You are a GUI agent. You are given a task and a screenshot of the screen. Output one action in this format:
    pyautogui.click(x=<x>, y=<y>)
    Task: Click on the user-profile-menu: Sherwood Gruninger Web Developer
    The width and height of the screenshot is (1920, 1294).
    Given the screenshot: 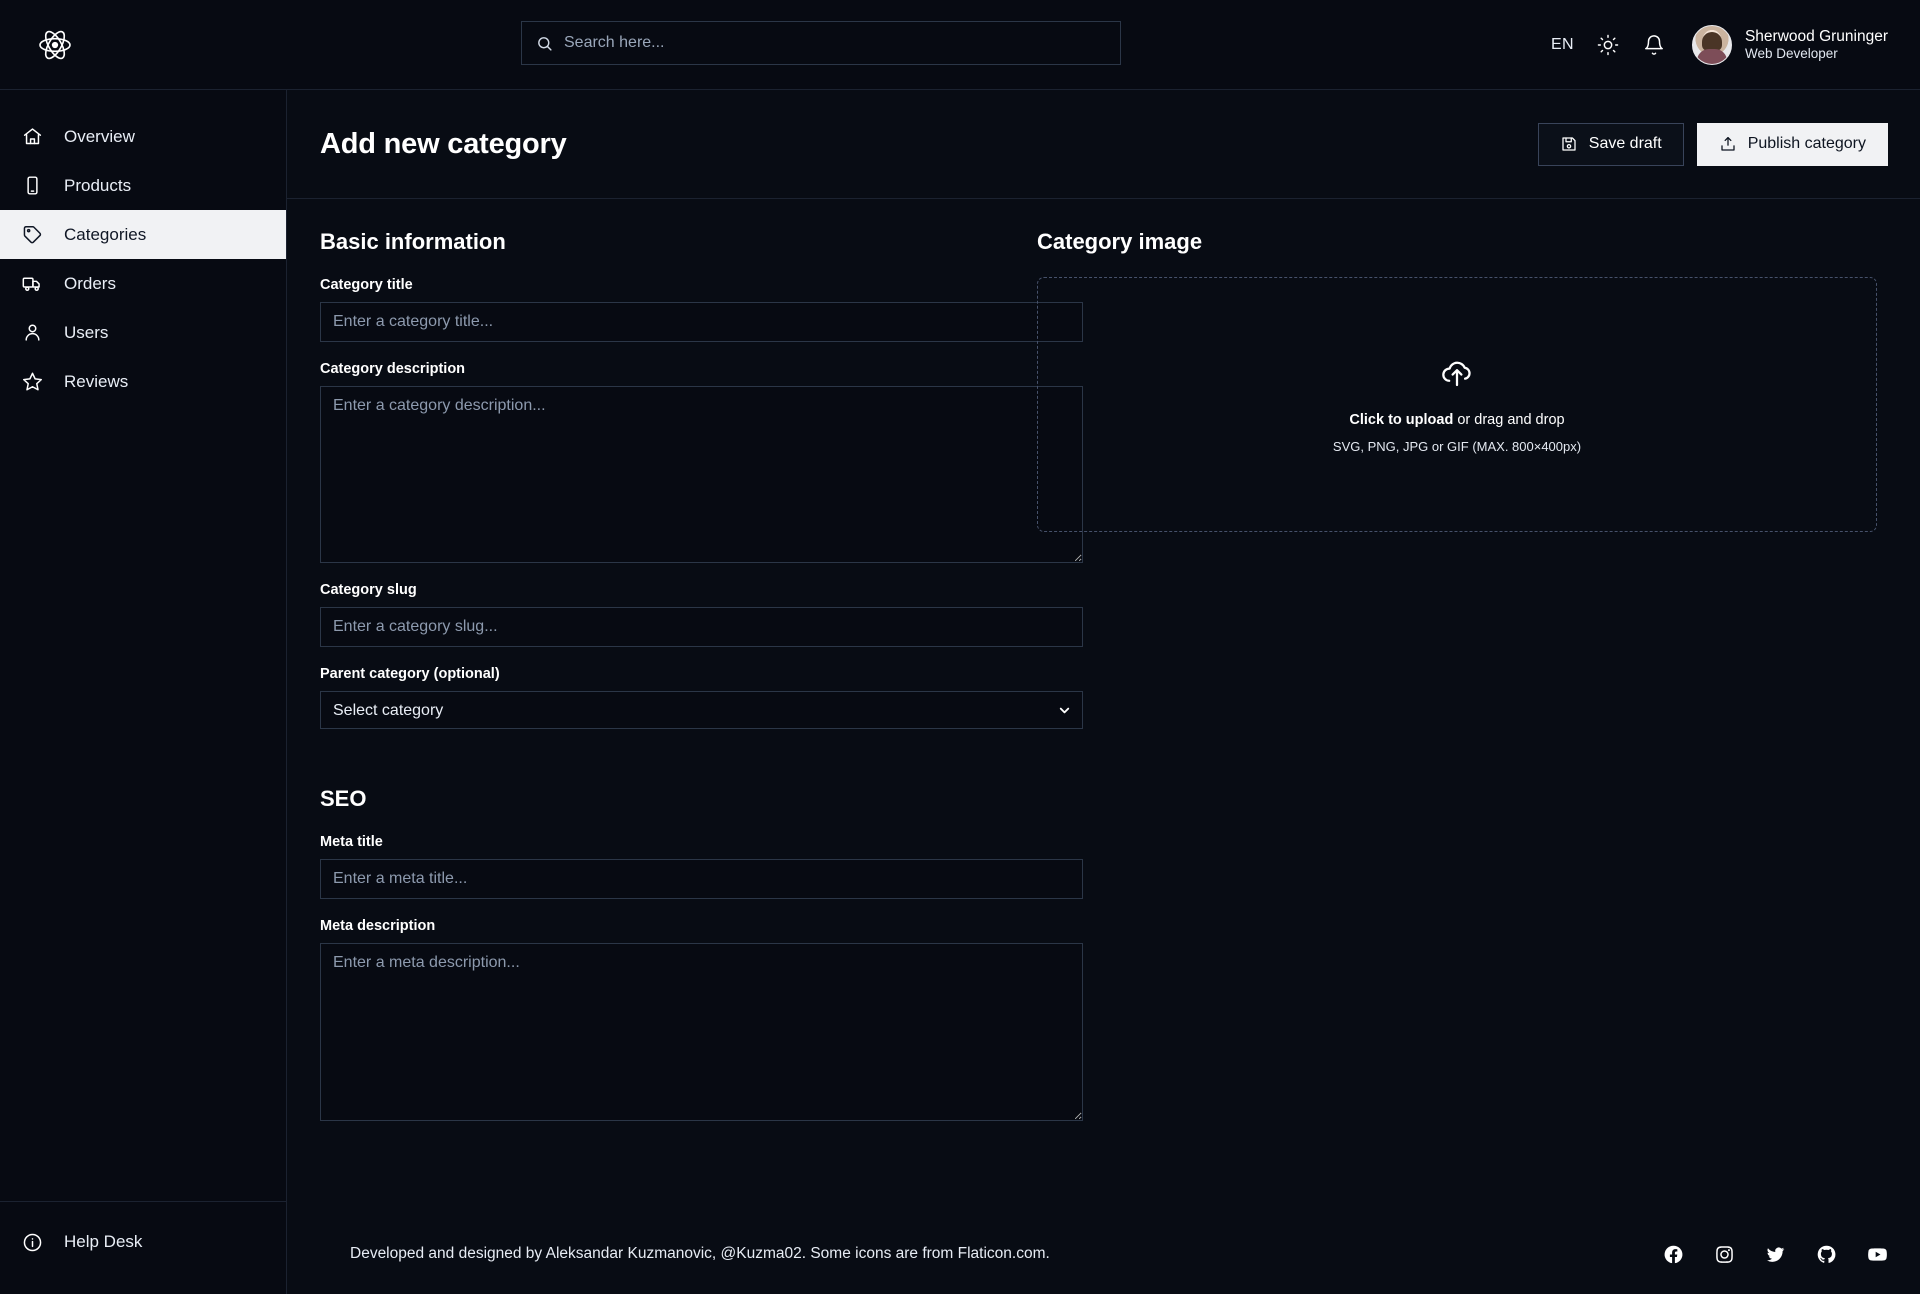 What is the action you would take?
    pyautogui.click(x=1789, y=45)
    